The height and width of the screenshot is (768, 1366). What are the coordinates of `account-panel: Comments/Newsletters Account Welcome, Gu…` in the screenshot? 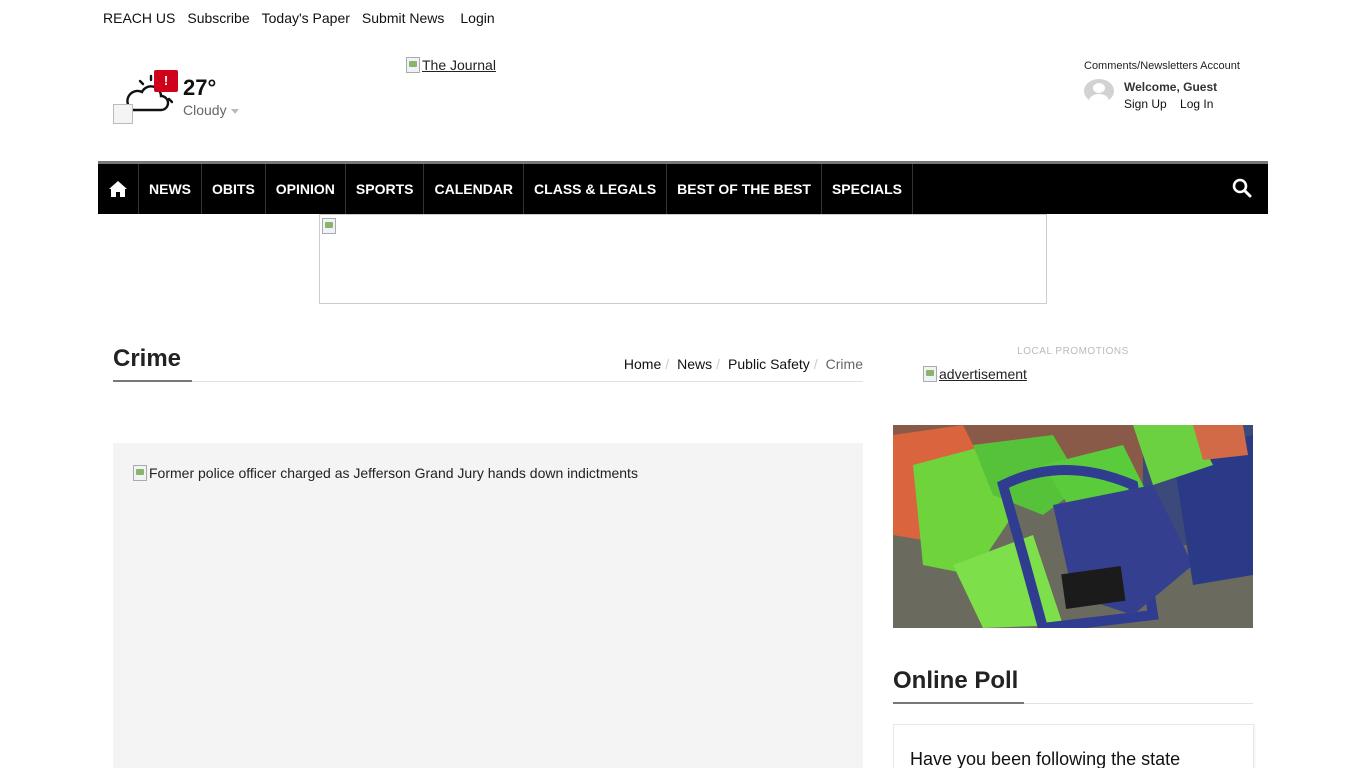 It's located at (1174, 85).